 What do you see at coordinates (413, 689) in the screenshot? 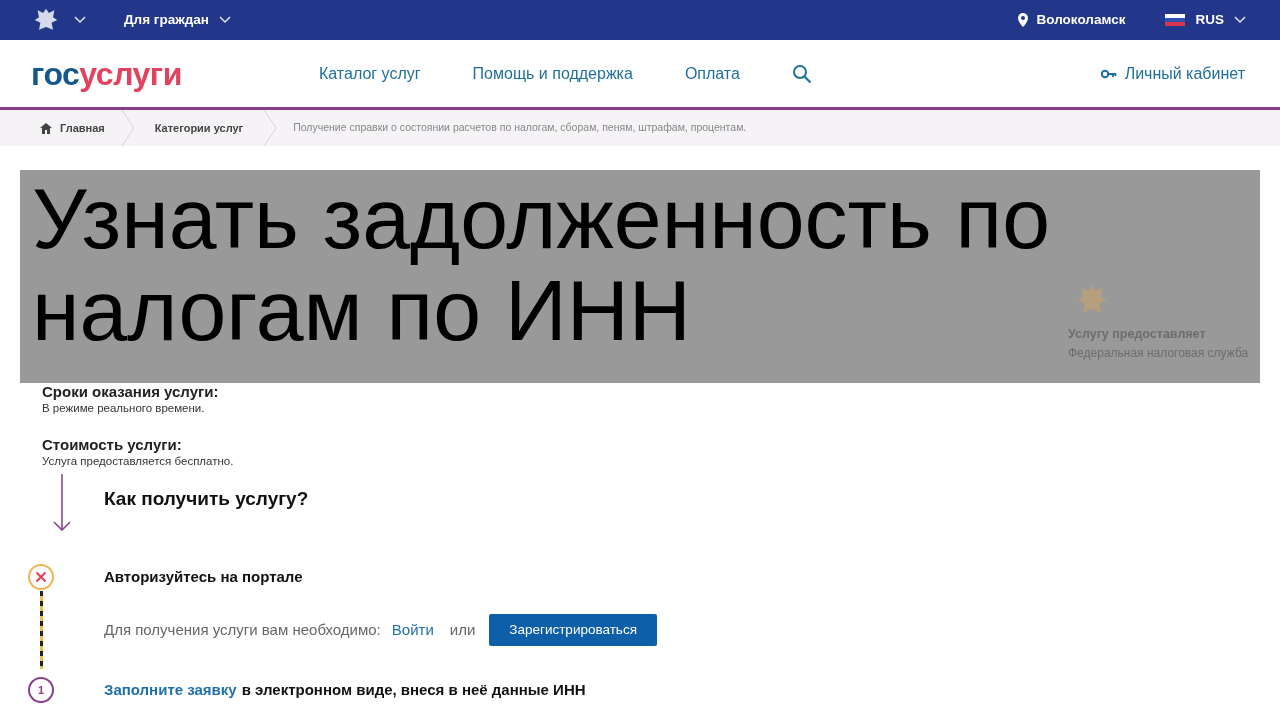
I see `step-title: в электронном виде, внеся в неё данные ИНН` at bounding box center [413, 689].